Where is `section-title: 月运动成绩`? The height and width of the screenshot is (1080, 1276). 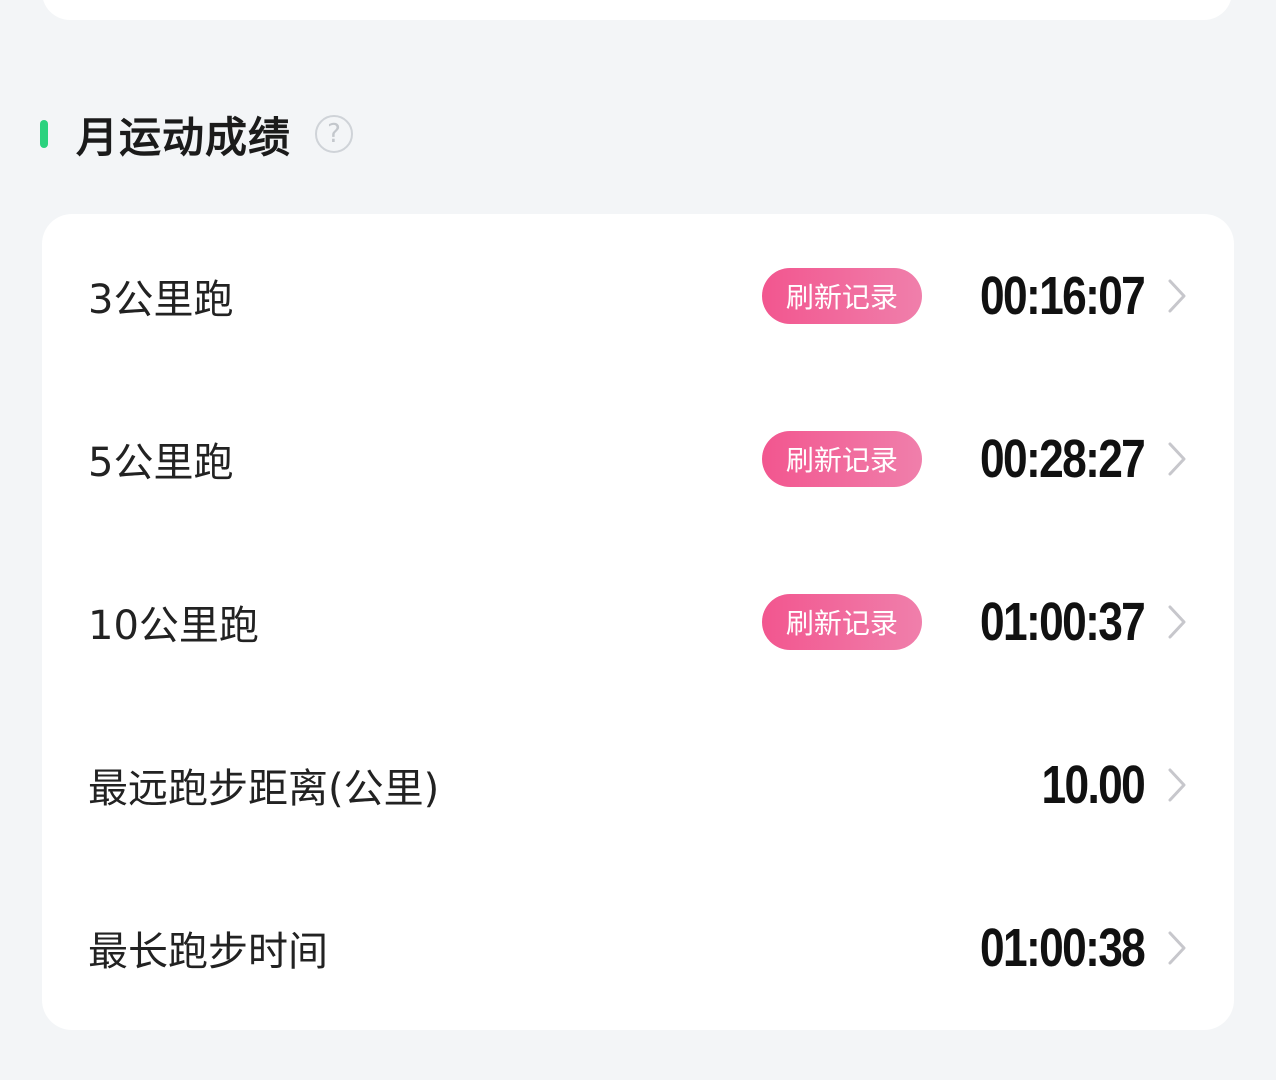 section-title: 月运动成绩 is located at coordinates (184, 137).